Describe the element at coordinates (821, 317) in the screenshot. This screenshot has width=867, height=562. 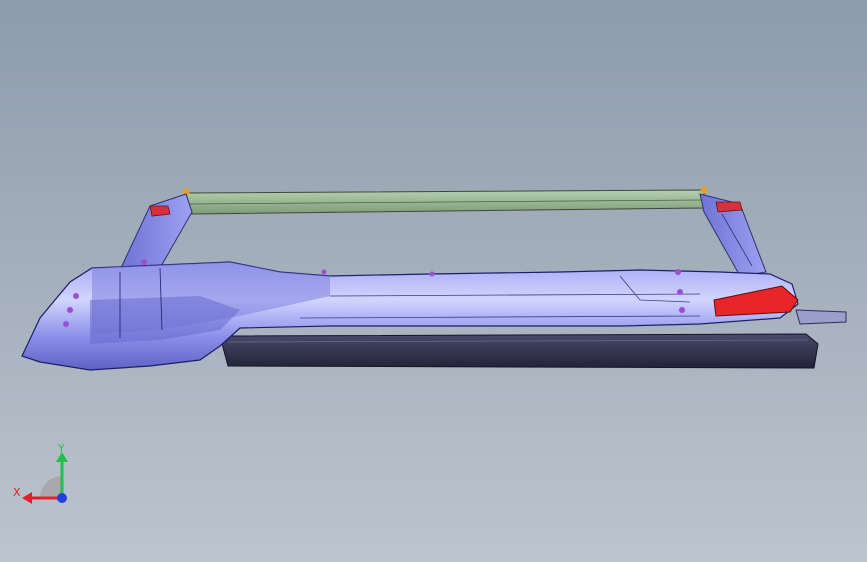
I see `right-tab` at that location.